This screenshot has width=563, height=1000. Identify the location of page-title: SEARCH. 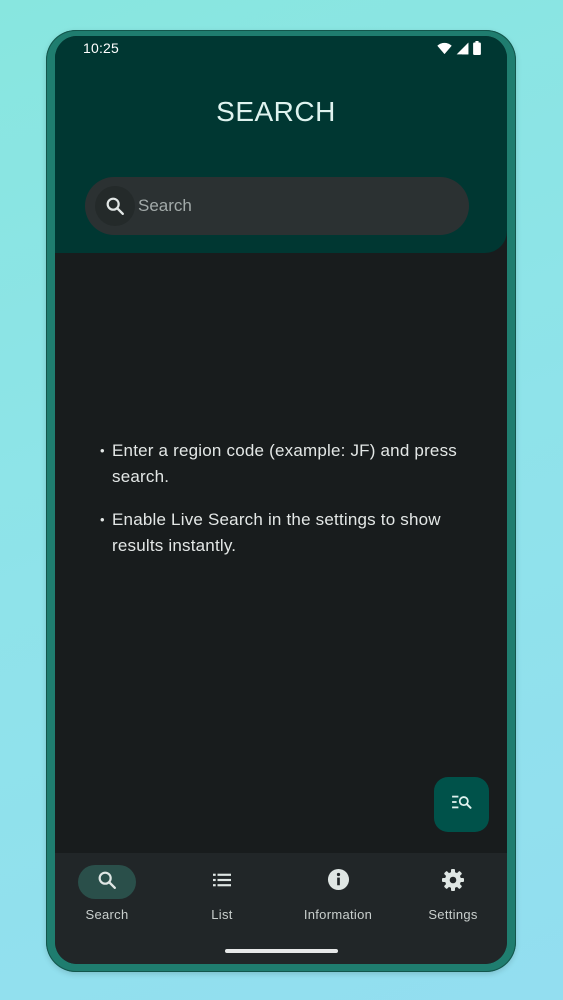
(276, 111).